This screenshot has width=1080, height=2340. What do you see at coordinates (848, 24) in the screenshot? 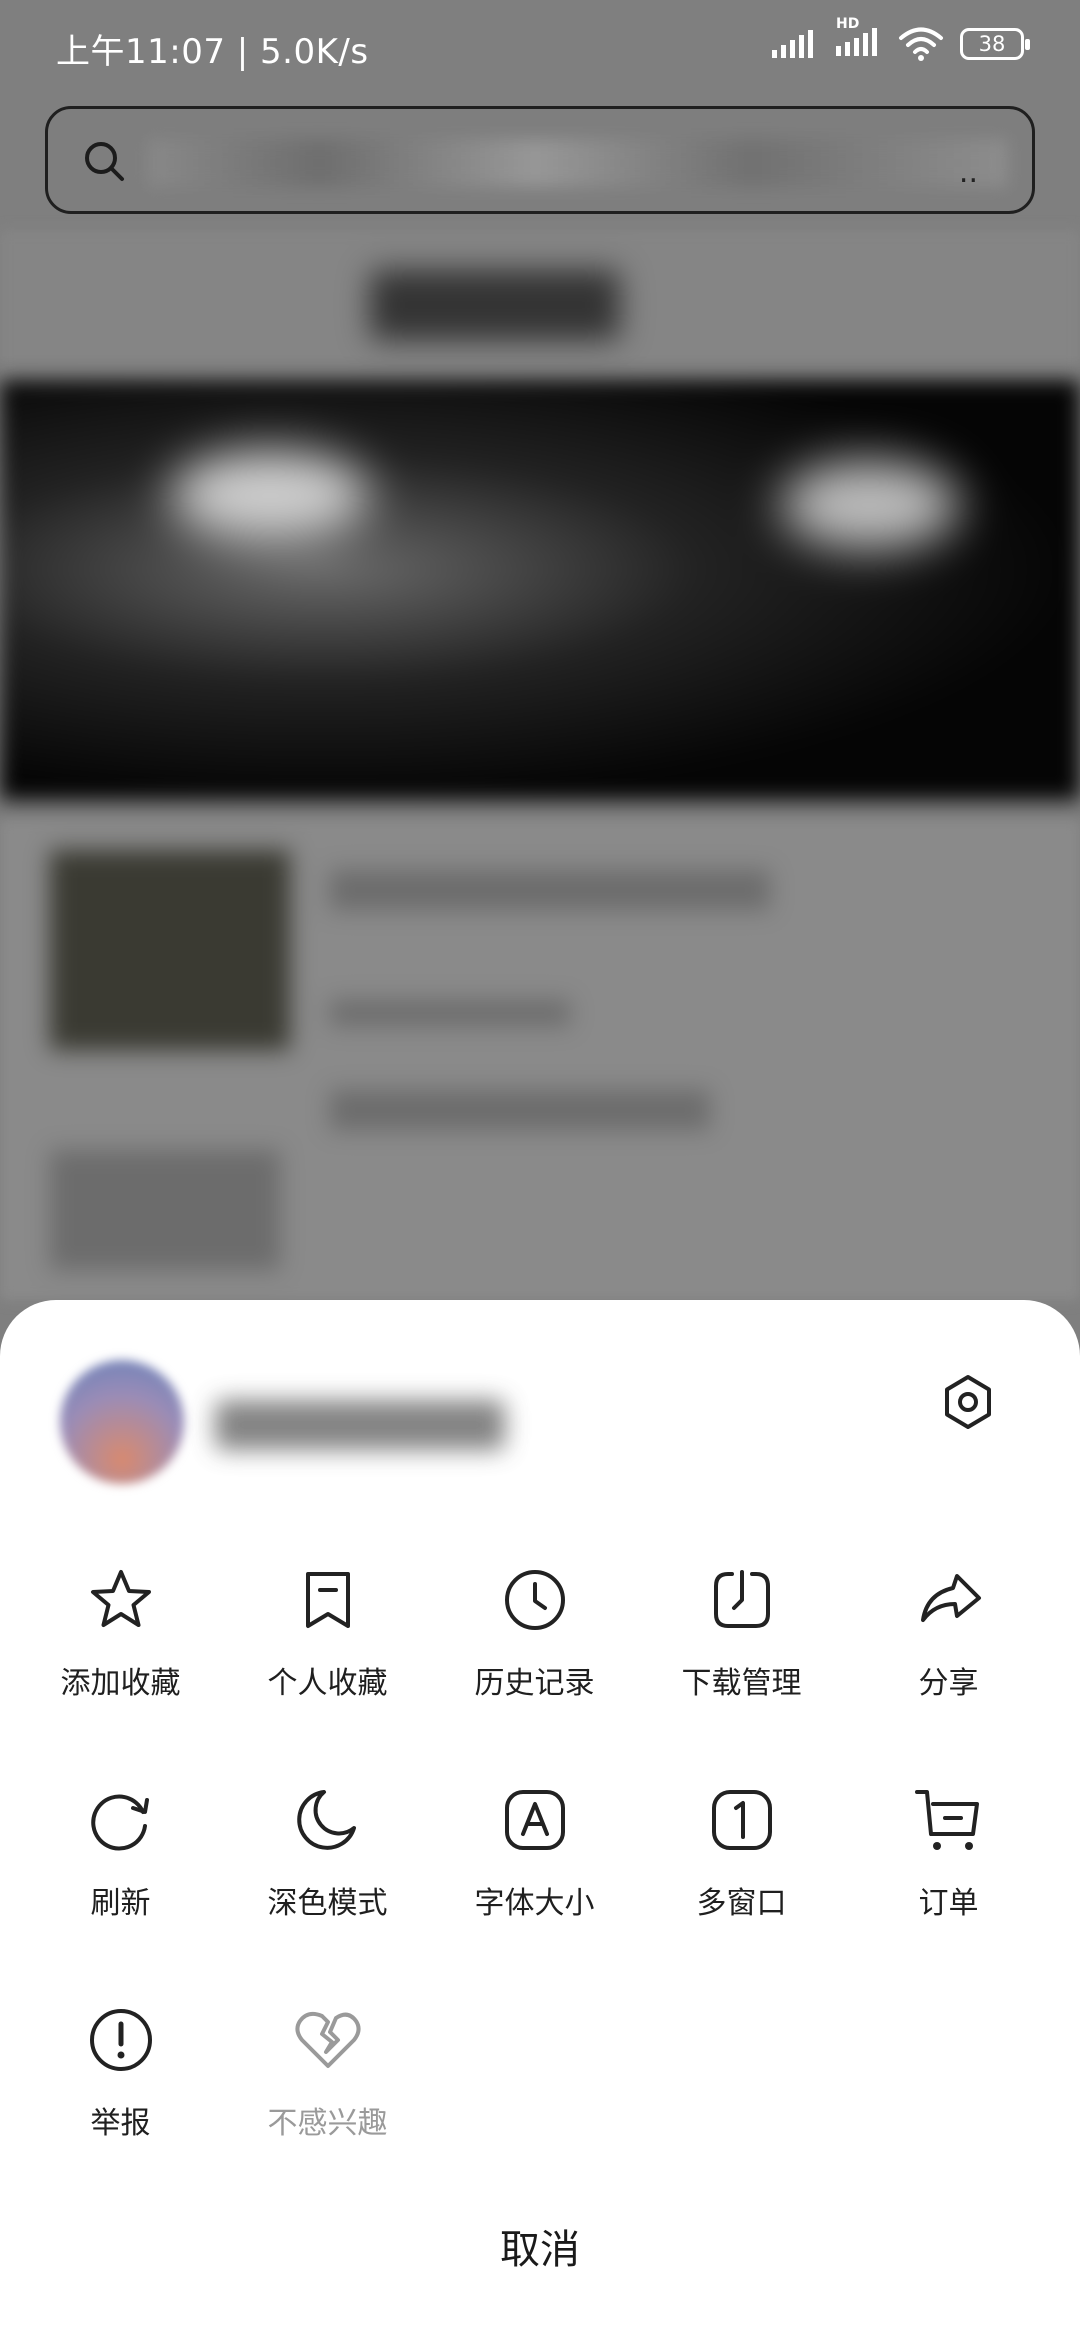
I see `hd-badge: HD` at bounding box center [848, 24].